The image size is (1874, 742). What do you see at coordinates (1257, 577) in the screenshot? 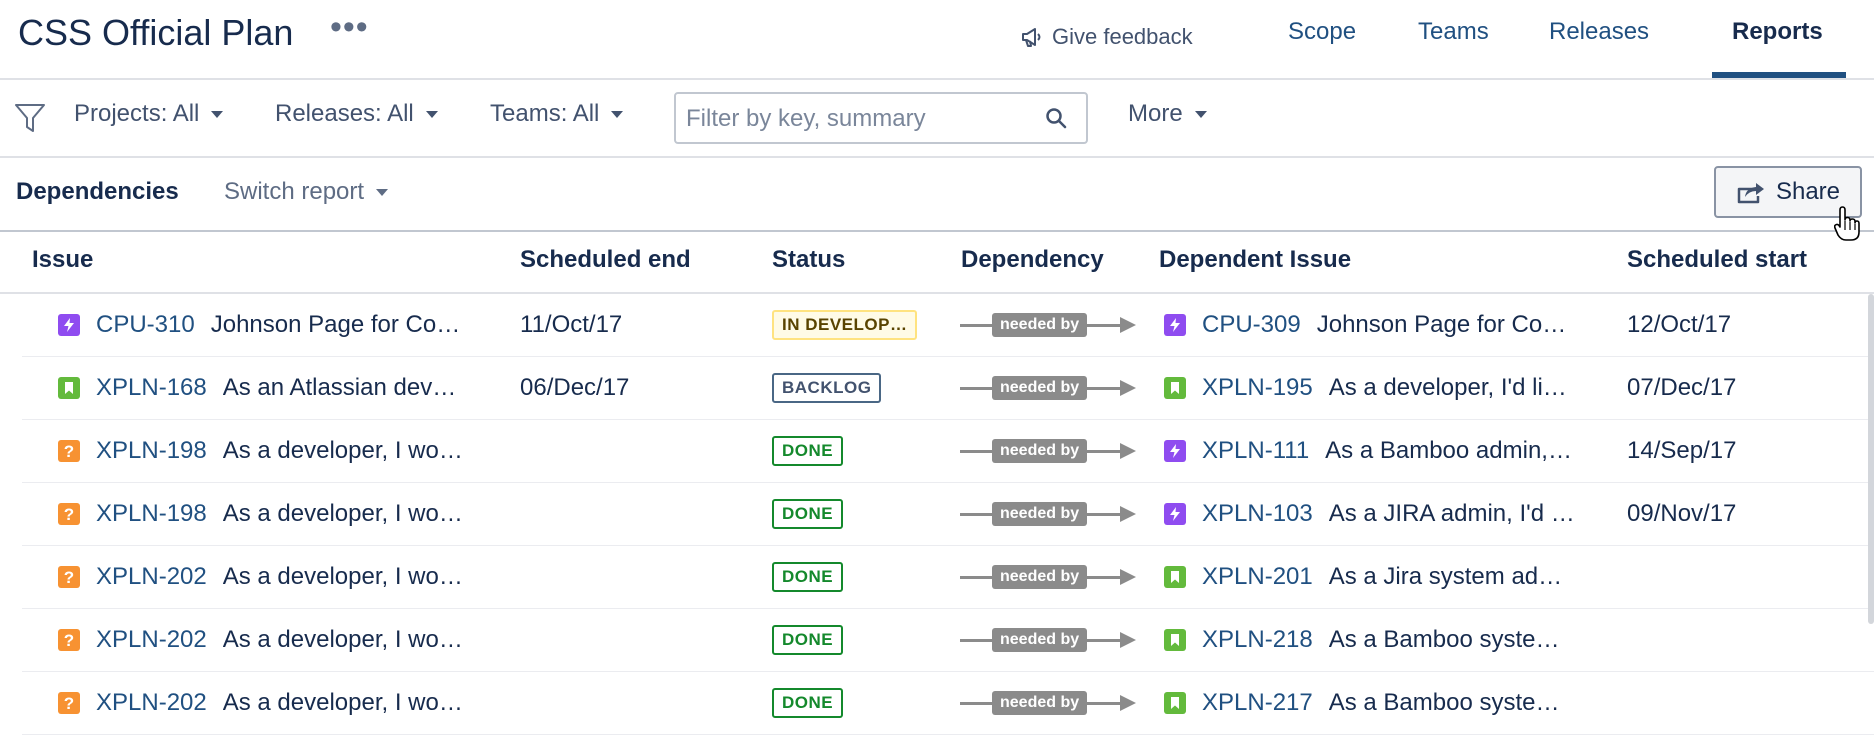
I see `dependent-issue-key-link: XPLN-201` at bounding box center [1257, 577].